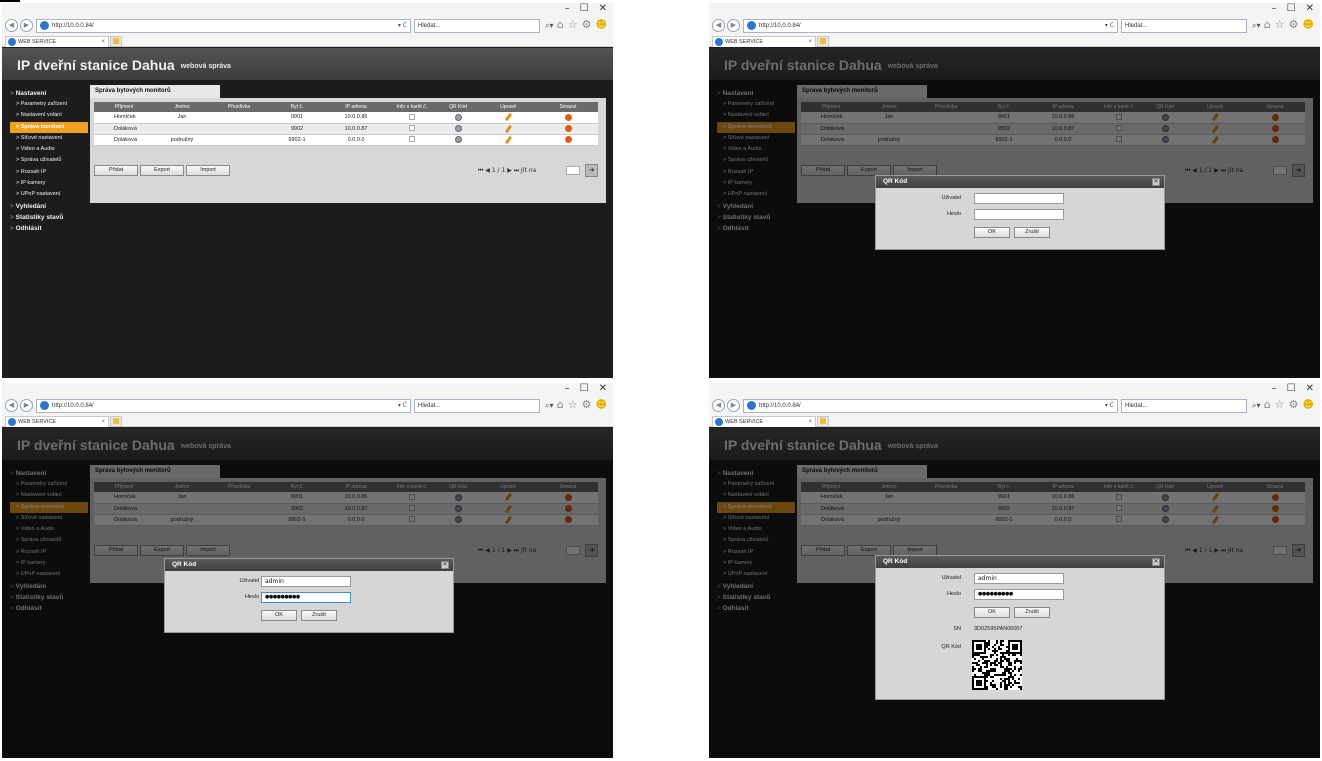 The image size is (1322, 761). What do you see at coordinates (49, 183) in the screenshot?
I see `sidebar-item: IP kamery` at bounding box center [49, 183].